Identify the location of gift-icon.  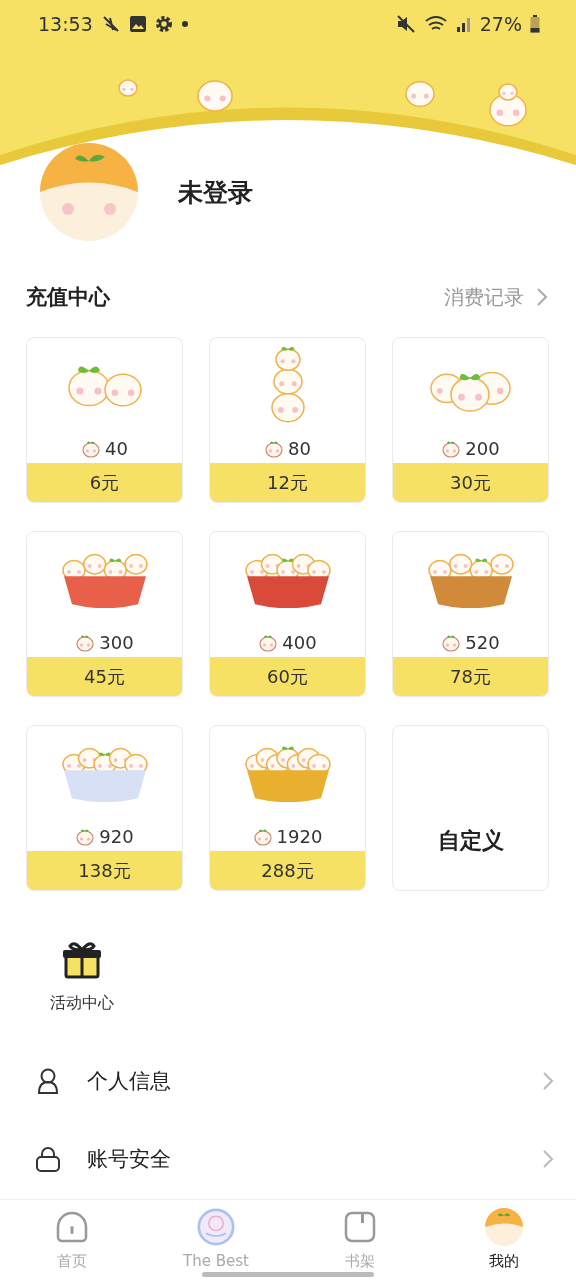
(82, 961).